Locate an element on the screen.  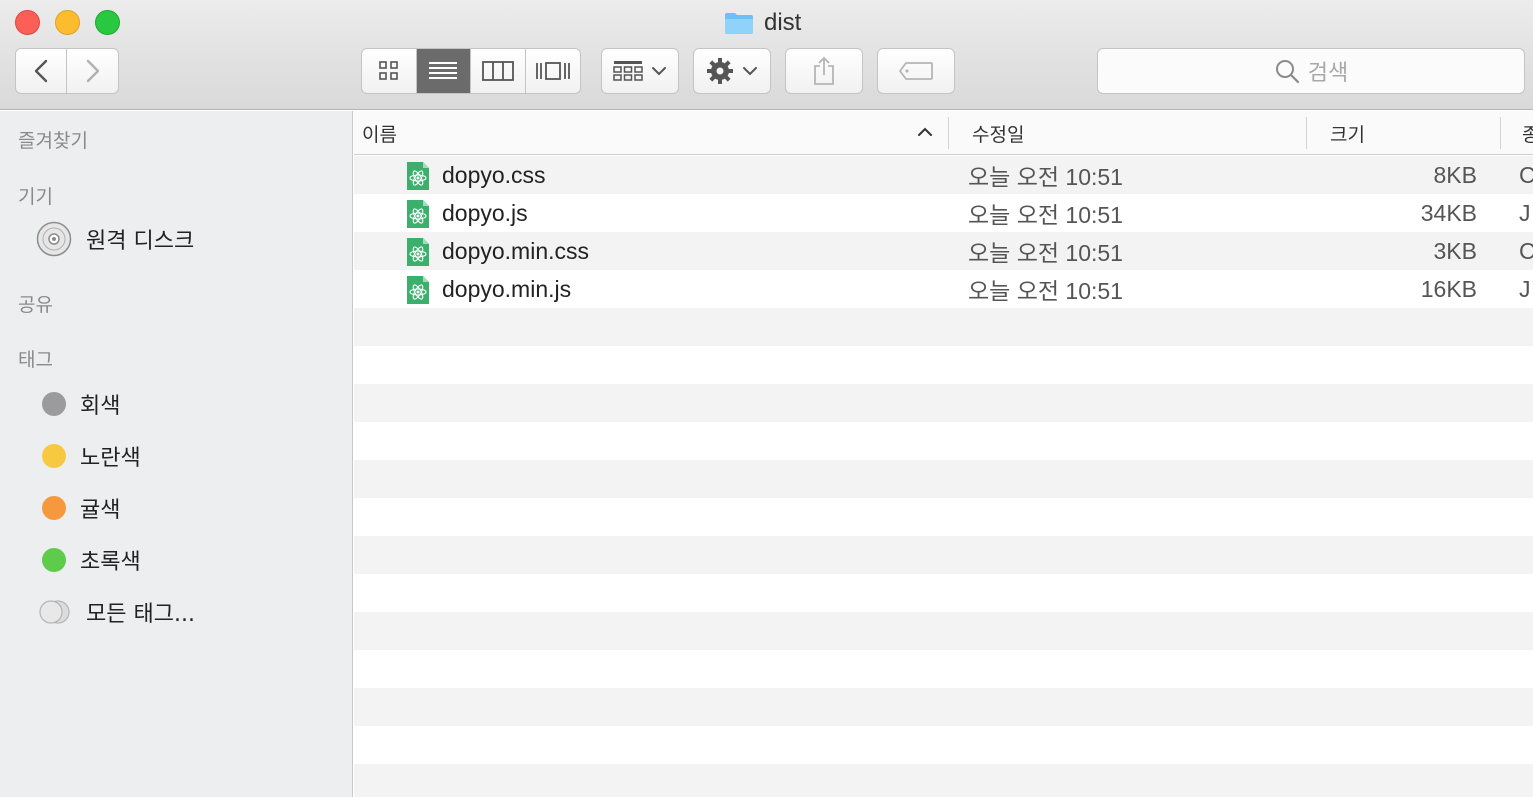
sidebar-tag-yellow: 노란색 is located at coordinates (88, 456).